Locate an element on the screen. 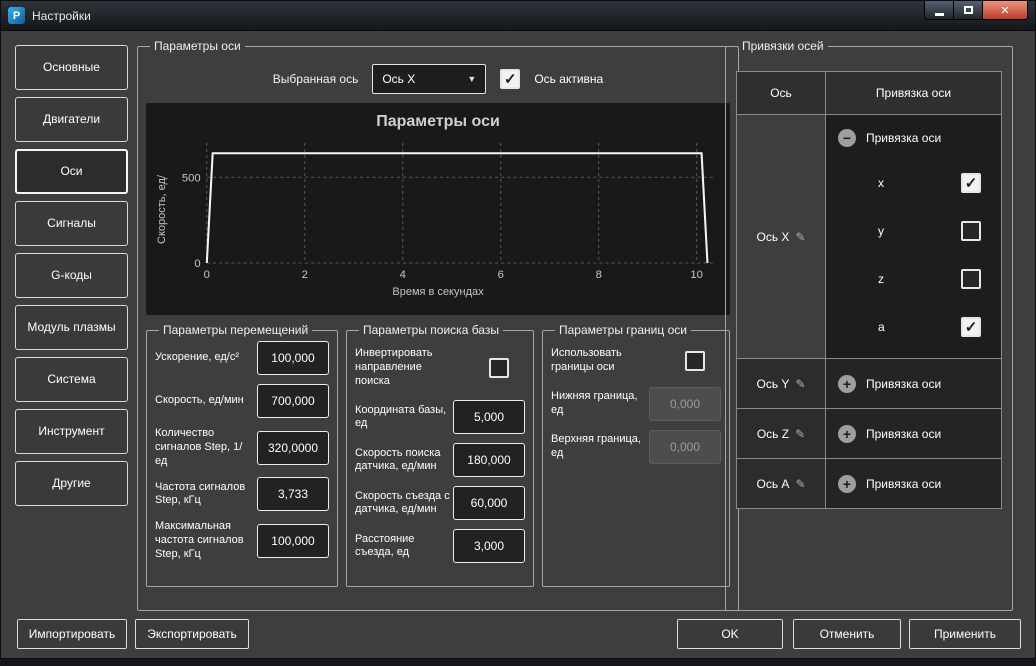  binding-row-y: Ось Y ✎ + Привязка оси is located at coordinates (869, 383).